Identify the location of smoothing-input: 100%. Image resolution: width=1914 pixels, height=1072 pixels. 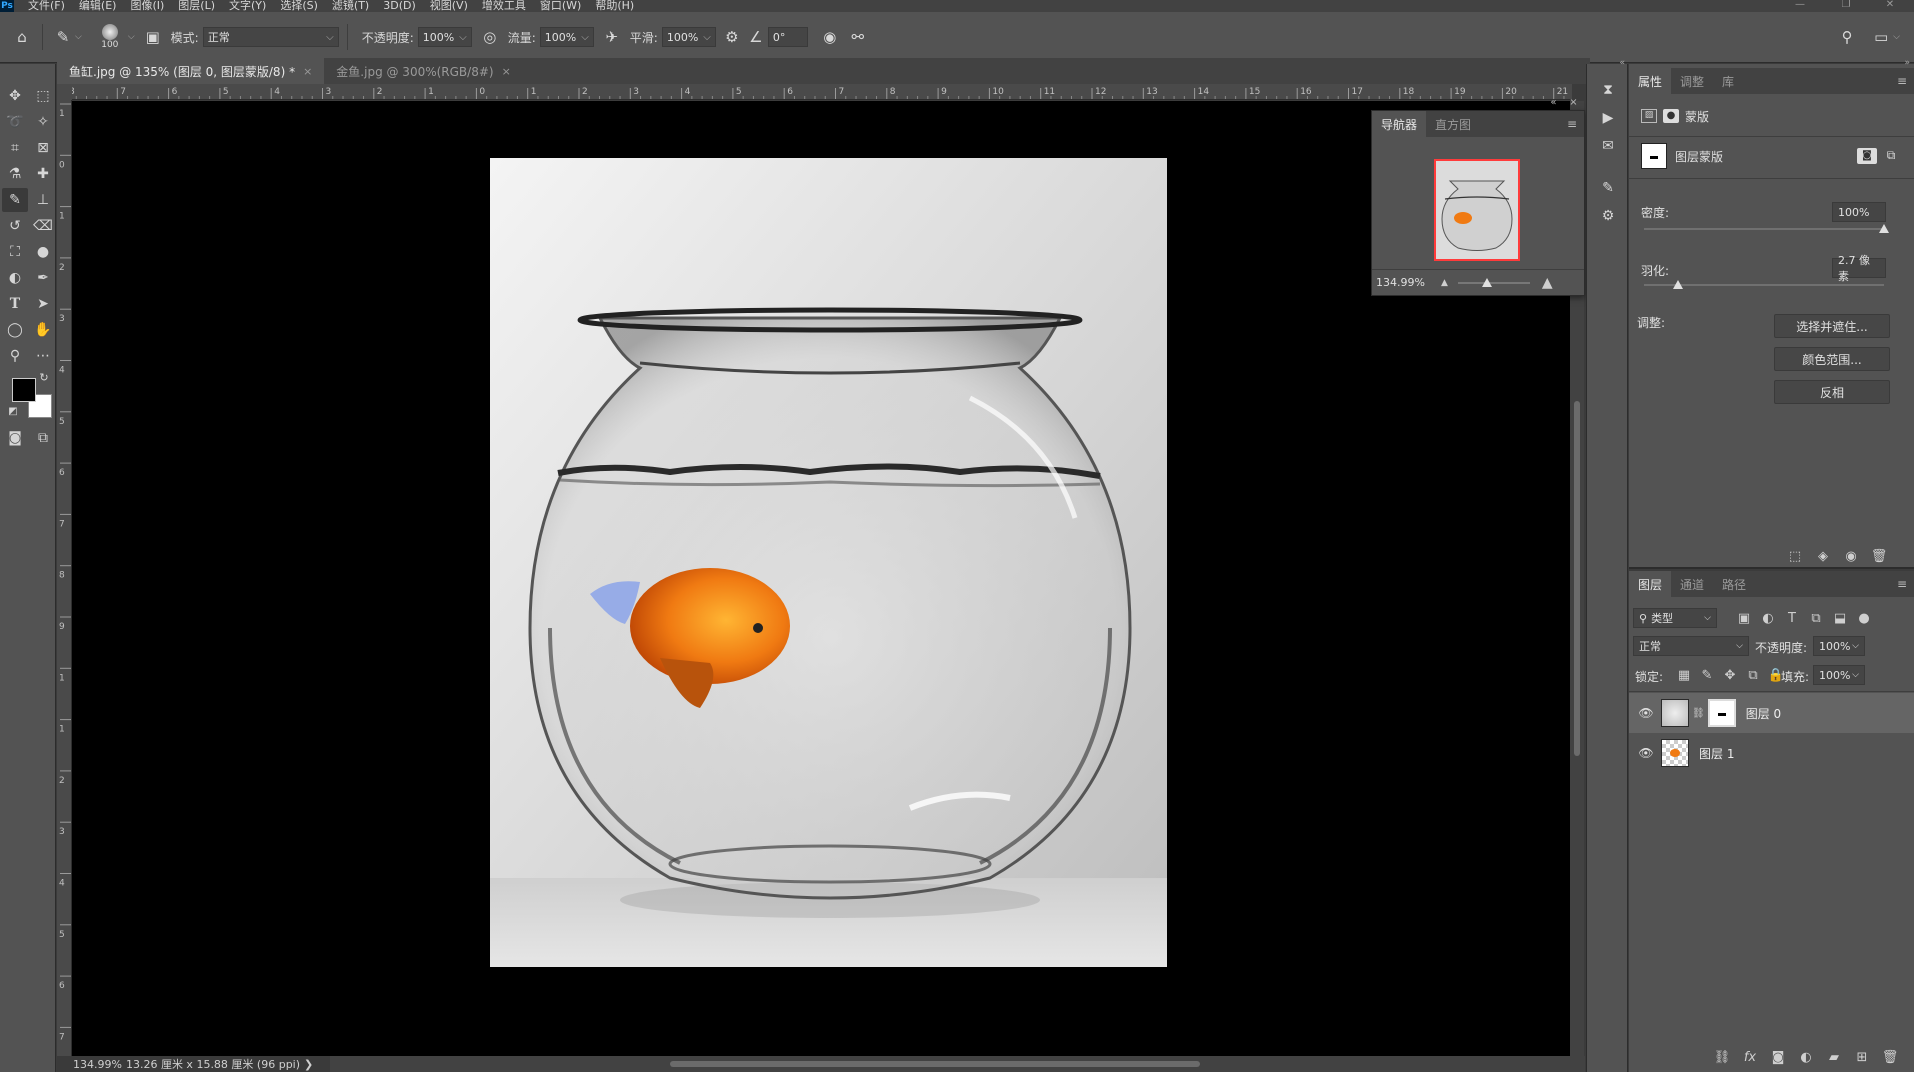
(688, 37).